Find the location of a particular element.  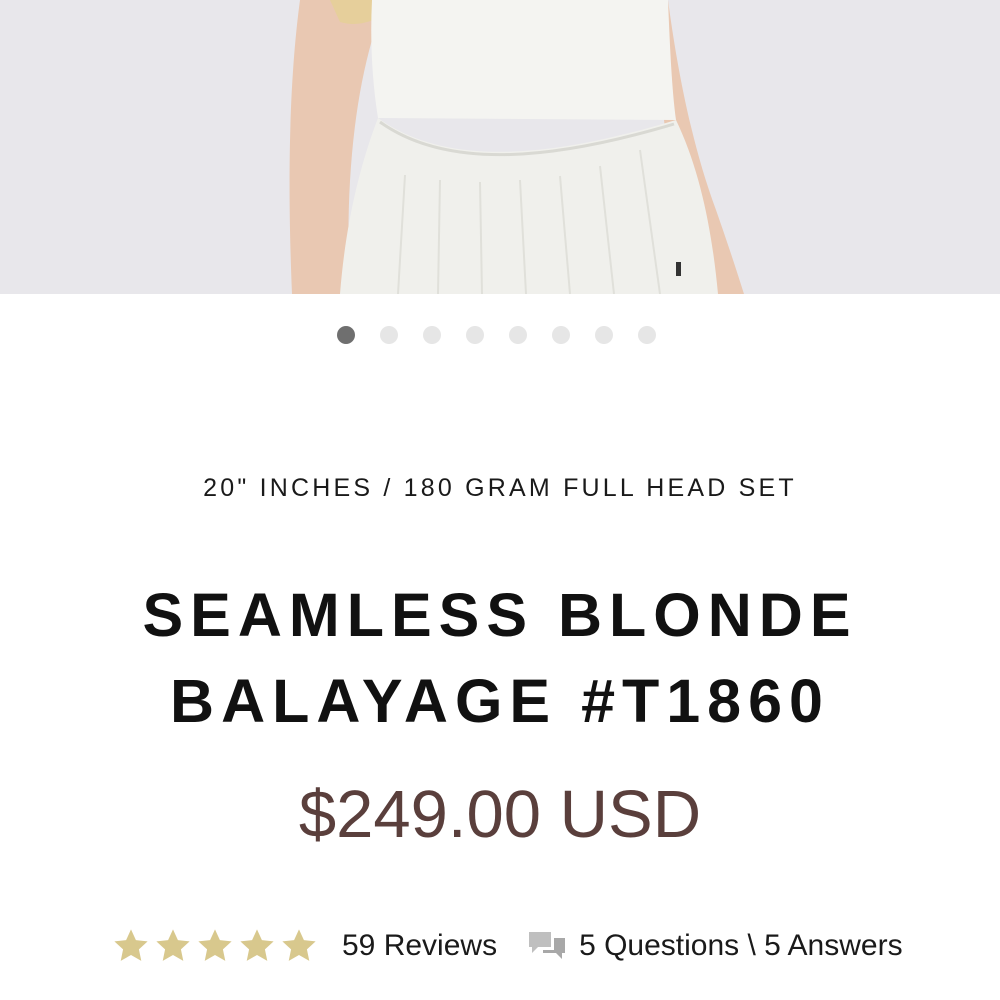

star-rating is located at coordinates (217, 946).